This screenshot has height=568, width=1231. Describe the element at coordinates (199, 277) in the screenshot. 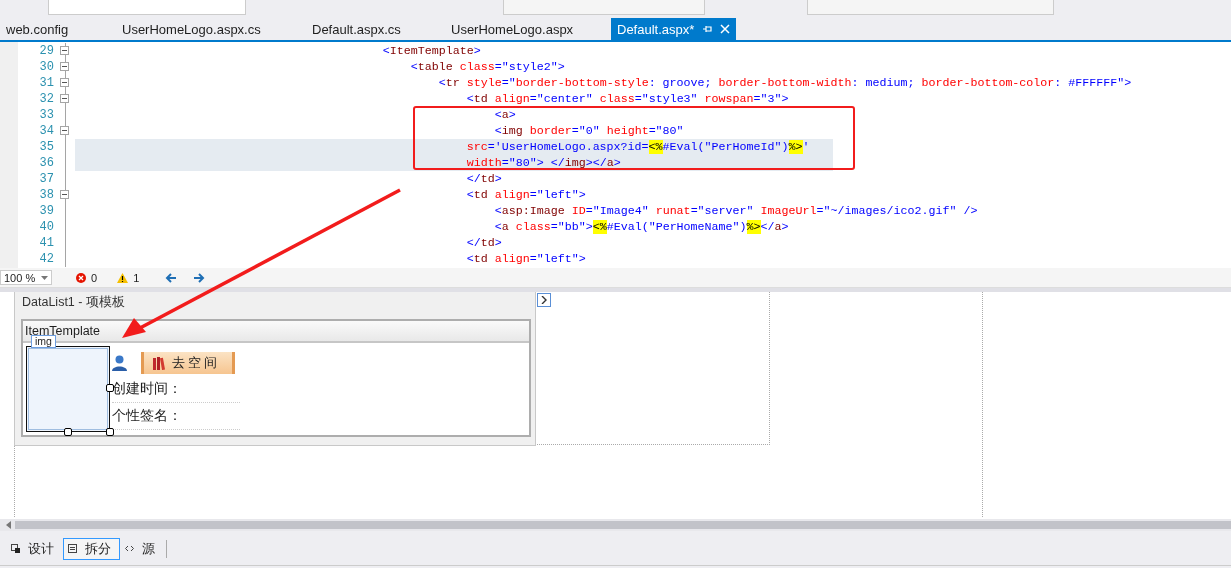

I see `forward-arrow-icon` at that location.